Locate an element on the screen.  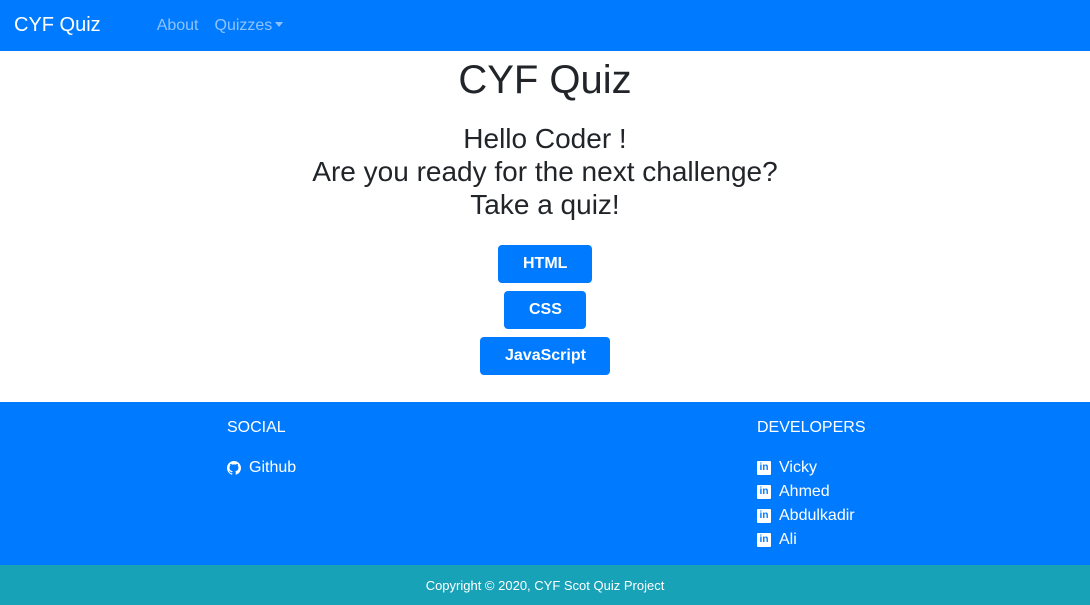
nav-quizzes-label: Quizzes is located at coordinates (243, 25).